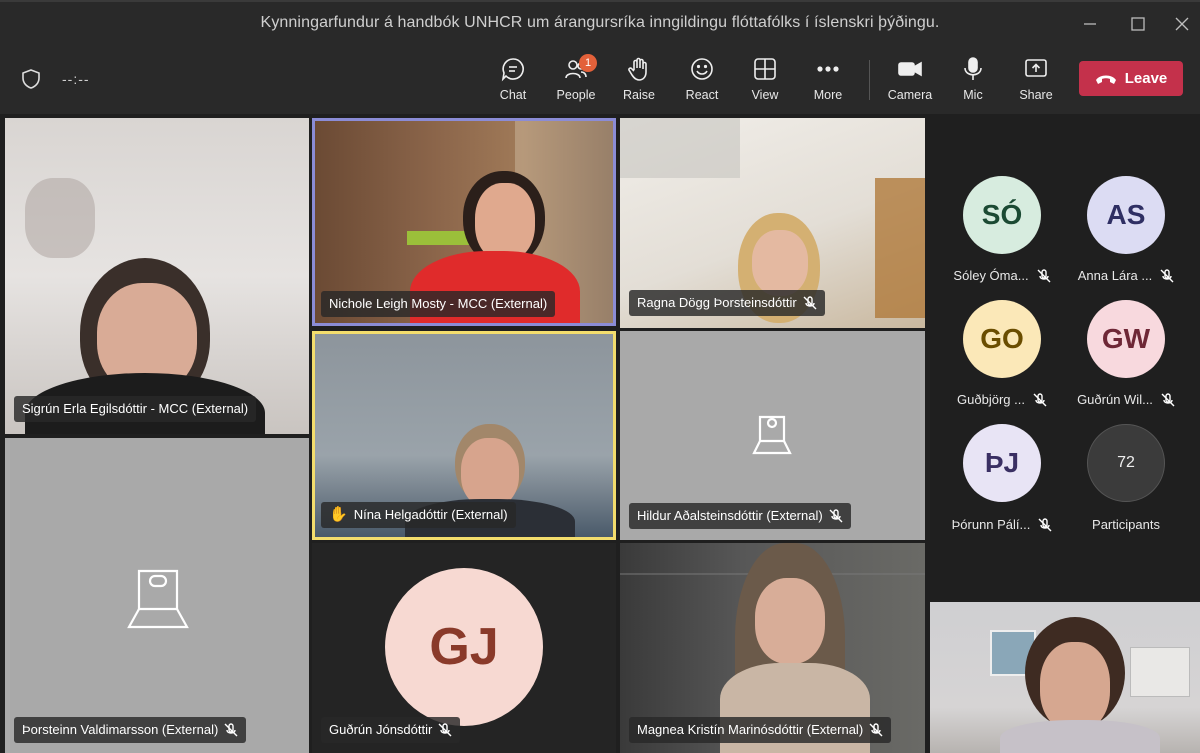 This screenshot has width=1200, height=753. What do you see at coordinates (120, 729) in the screenshot?
I see `participant-name: Þorsteinn Valdimarsson (External)` at bounding box center [120, 729].